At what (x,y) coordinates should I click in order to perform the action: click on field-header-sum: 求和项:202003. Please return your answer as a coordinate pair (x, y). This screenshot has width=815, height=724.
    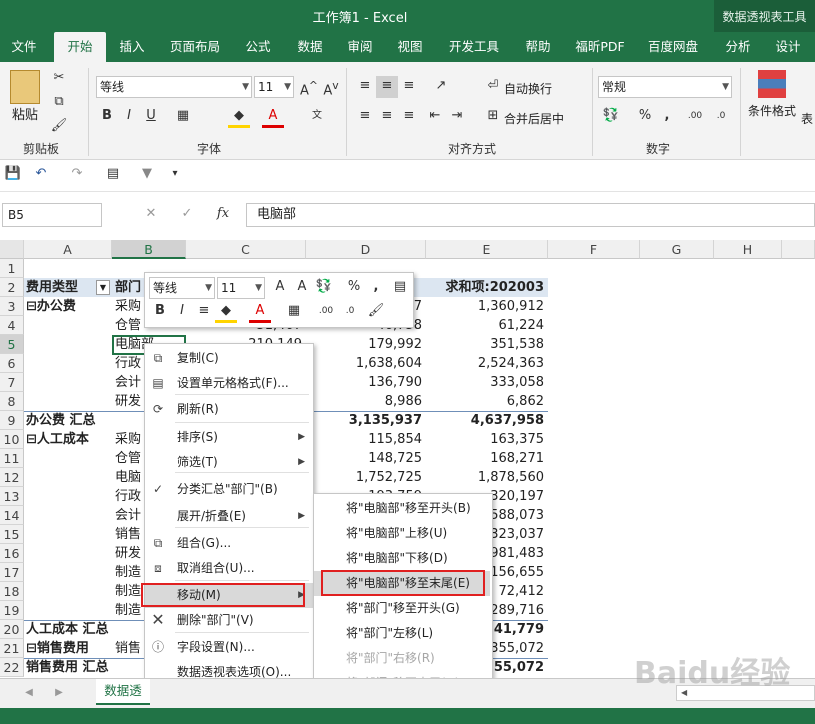
    Looking at the image, I should click on (487, 287).